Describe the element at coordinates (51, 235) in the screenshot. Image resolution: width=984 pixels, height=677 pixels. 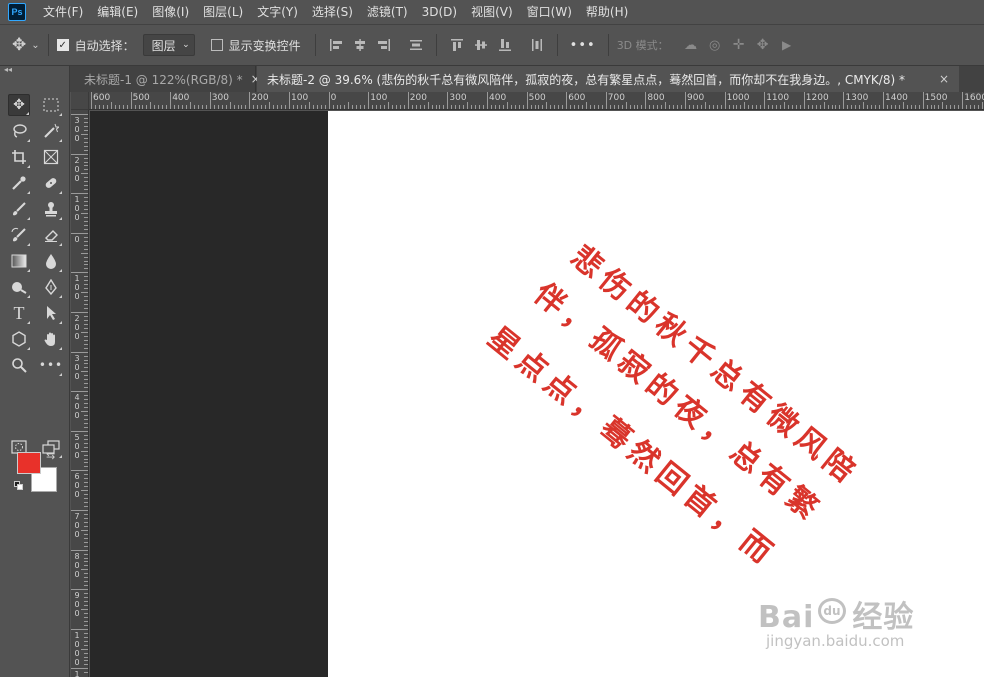
I see `eraser-icon` at that location.